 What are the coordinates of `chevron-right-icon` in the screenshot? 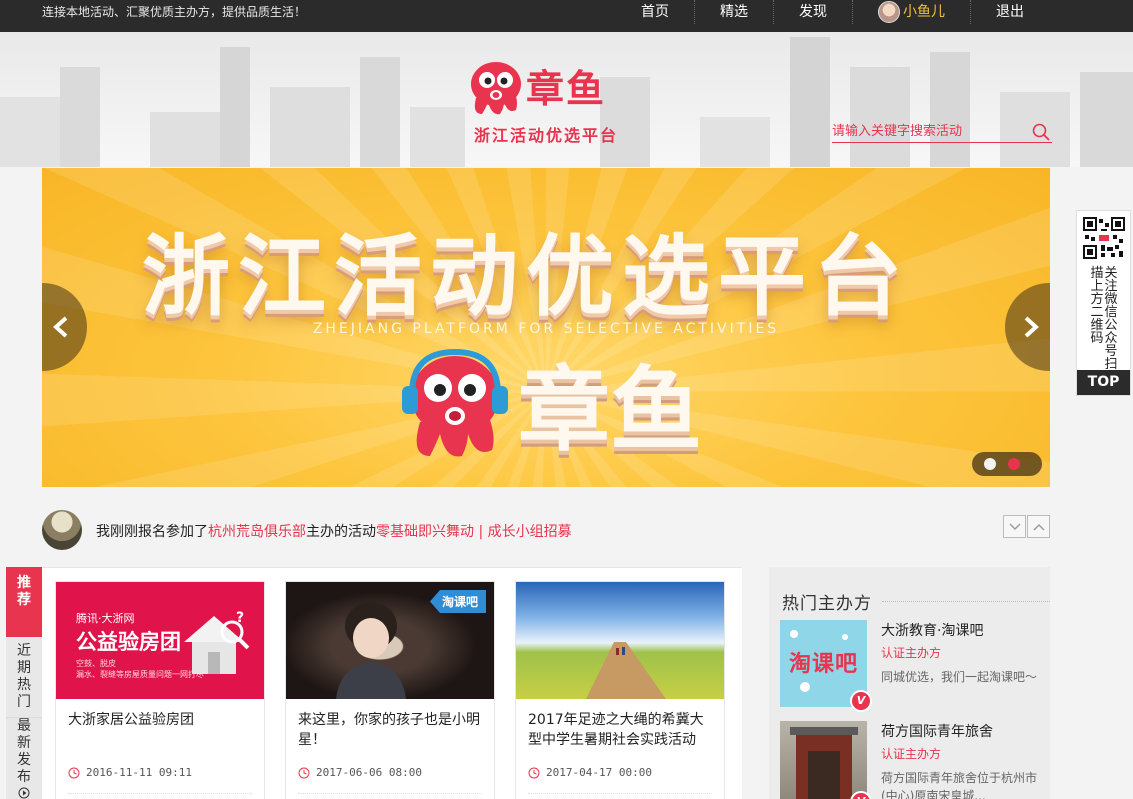 It's located at (1031, 327).